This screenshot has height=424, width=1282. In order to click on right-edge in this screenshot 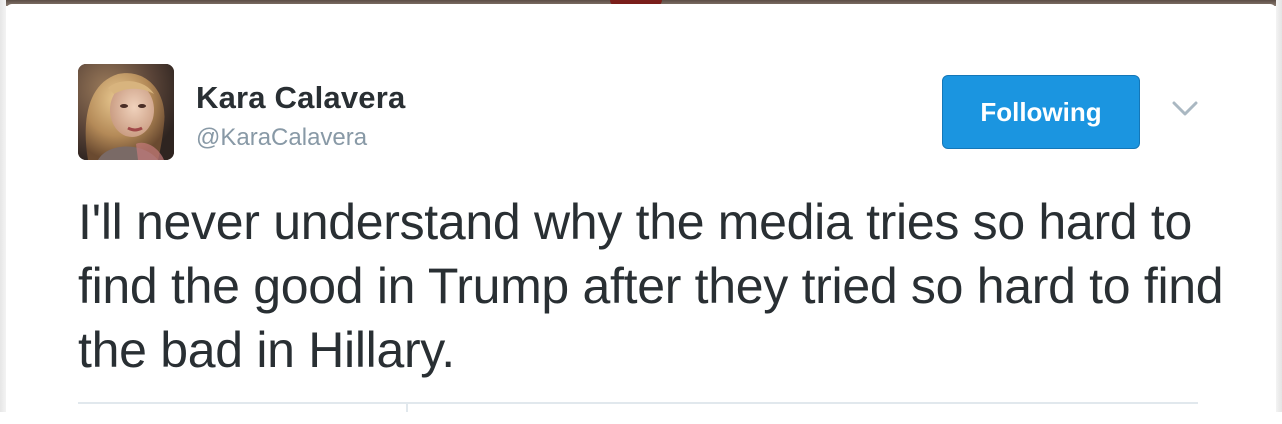, I will do `click(1279, 206)`.